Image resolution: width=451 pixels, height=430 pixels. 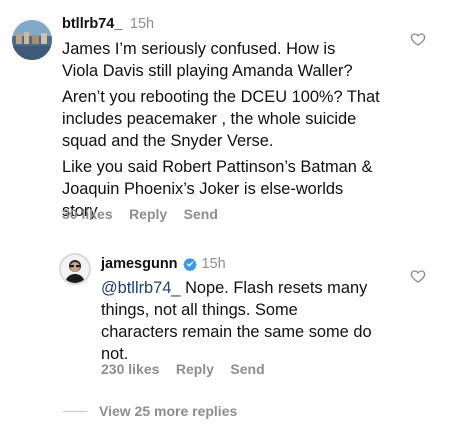 I want to click on reply-username: jamesgunn, so click(x=139, y=264).